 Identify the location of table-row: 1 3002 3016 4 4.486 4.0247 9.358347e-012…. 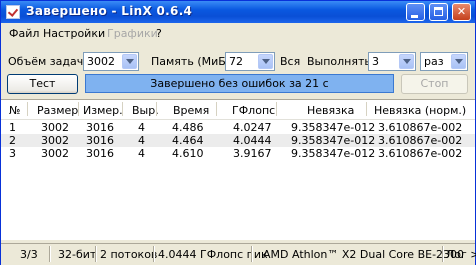
(238, 127).